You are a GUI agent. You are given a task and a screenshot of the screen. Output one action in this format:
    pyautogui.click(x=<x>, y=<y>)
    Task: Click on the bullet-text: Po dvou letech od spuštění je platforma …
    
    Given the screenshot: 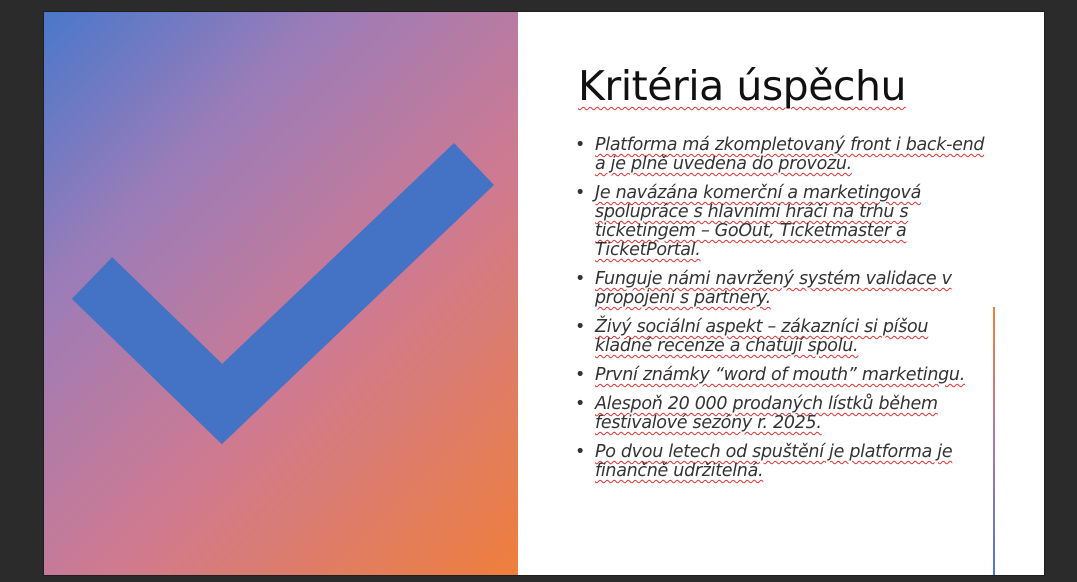 What is the action you would take?
    pyautogui.click(x=774, y=461)
    